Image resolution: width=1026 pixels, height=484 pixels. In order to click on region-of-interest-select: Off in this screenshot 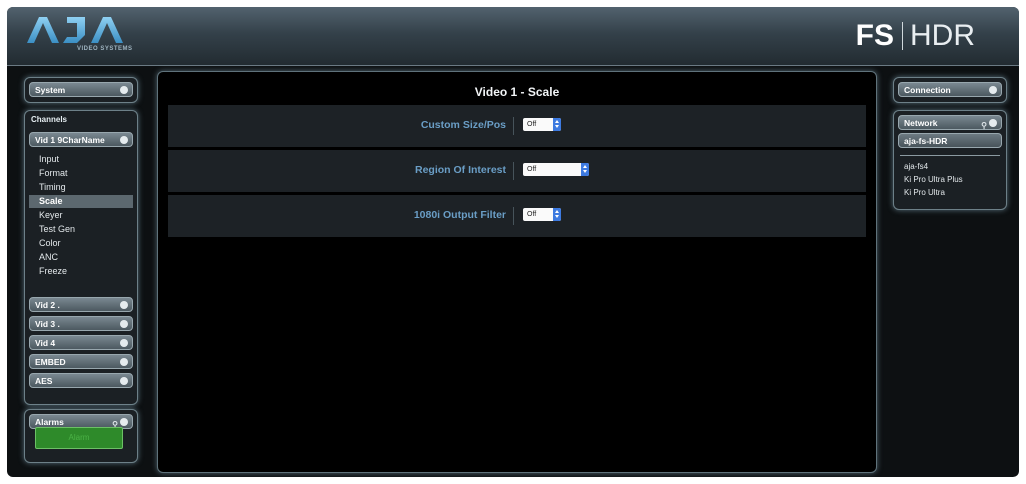, I will do `click(556, 169)`.